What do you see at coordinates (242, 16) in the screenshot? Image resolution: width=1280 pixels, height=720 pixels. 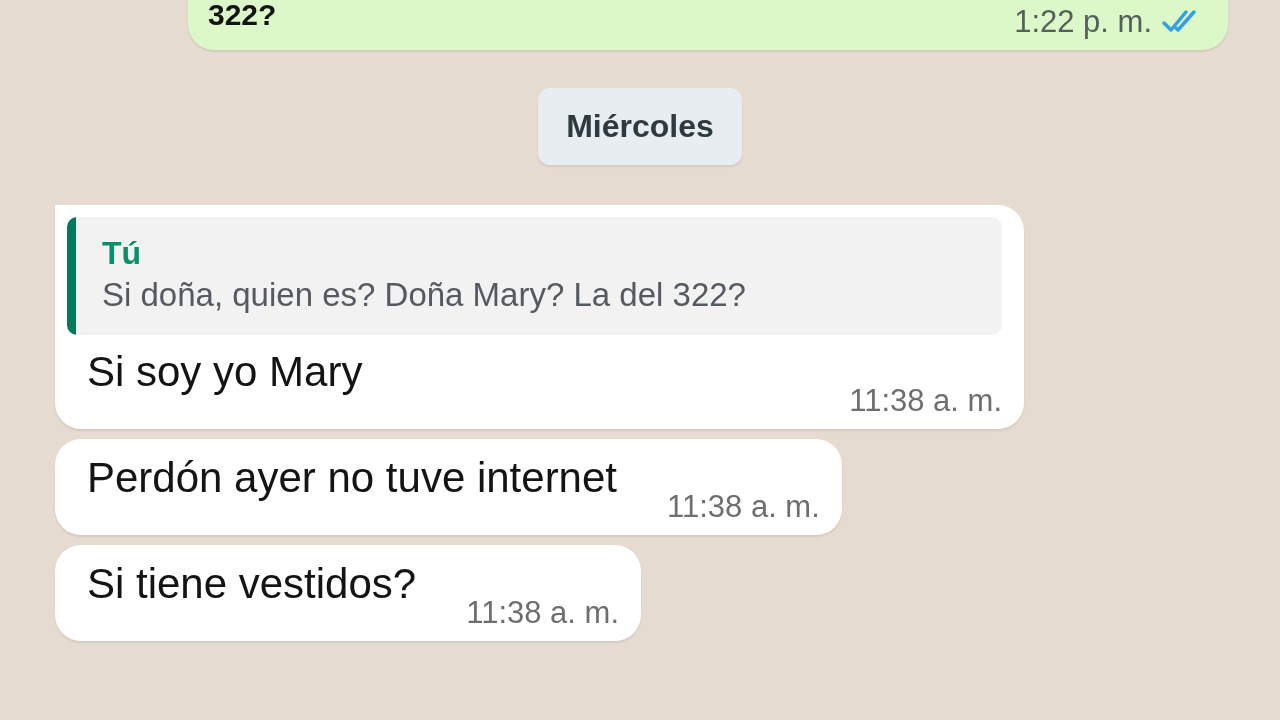 I see `message-text: 322?` at bounding box center [242, 16].